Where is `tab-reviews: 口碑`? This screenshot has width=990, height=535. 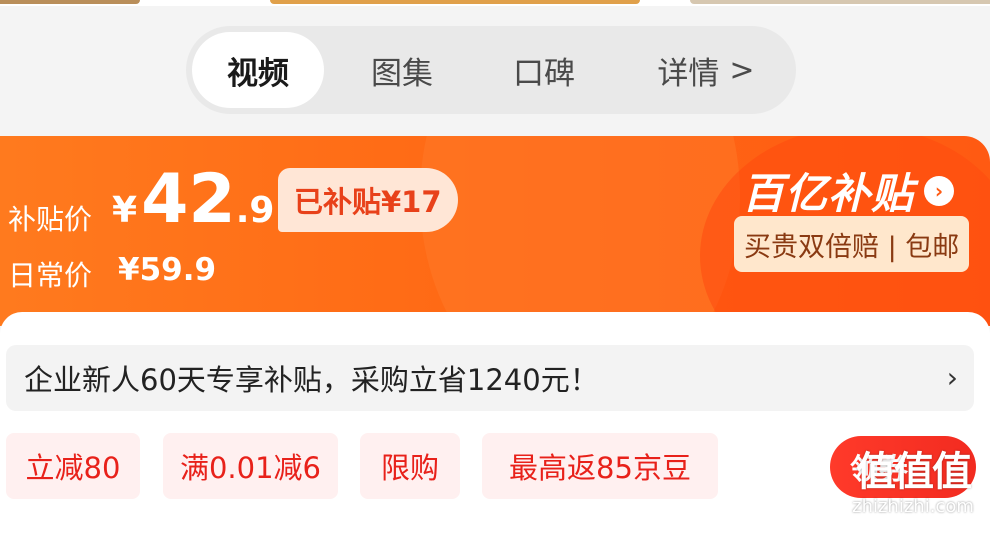 tab-reviews: 口碑 is located at coordinates (544, 70).